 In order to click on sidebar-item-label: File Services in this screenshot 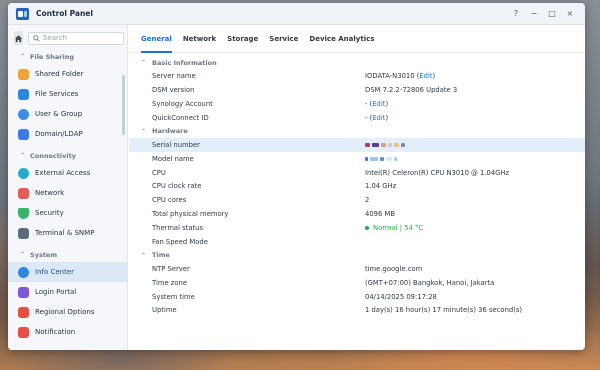, I will do `click(57, 94)`.